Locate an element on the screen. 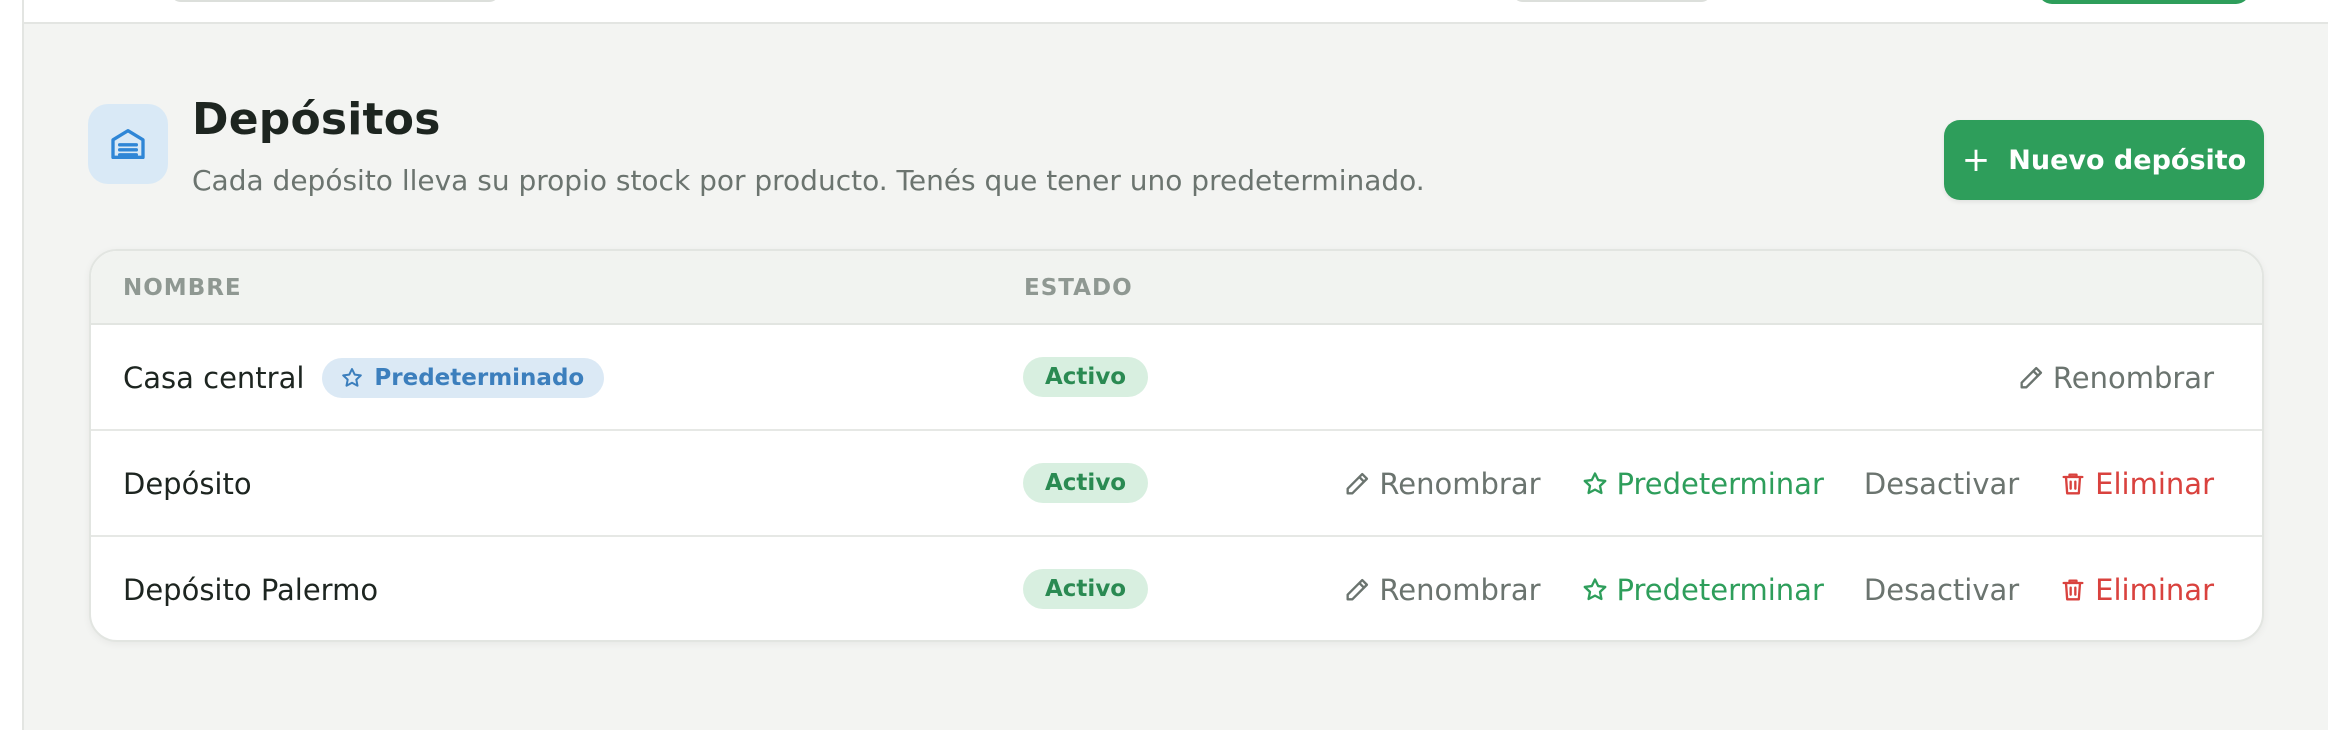  column-header-status: ESTADO is located at coordinates (1078, 288).